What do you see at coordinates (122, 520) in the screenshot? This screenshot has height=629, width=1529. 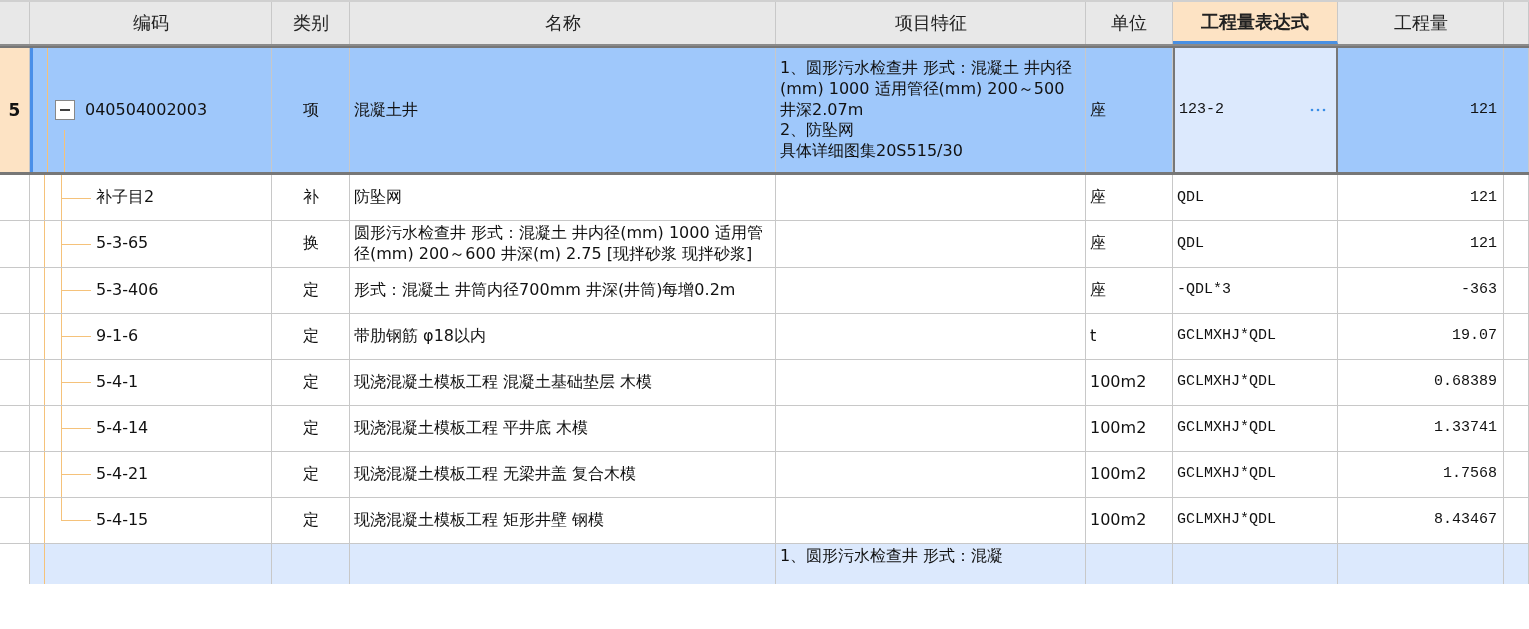 I see `code-text: 5-4-15` at bounding box center [122, 520].